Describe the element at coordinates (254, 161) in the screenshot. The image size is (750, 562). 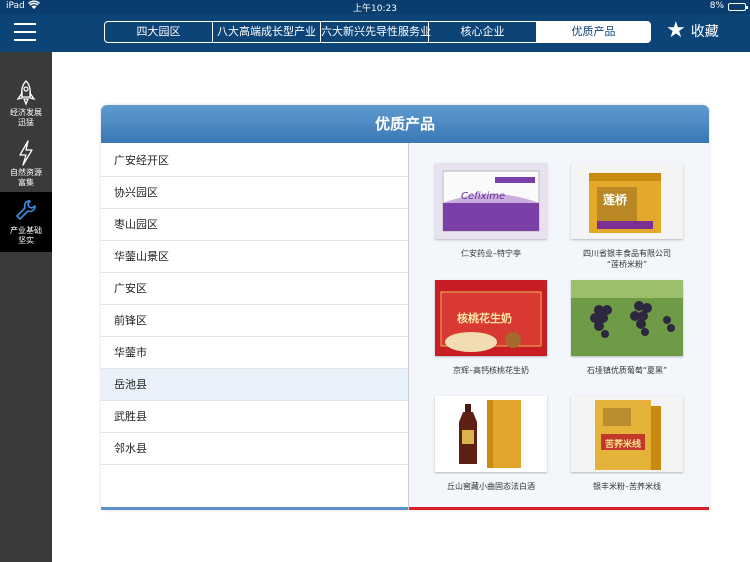
I see `list-item: 广安经开区` at that location.